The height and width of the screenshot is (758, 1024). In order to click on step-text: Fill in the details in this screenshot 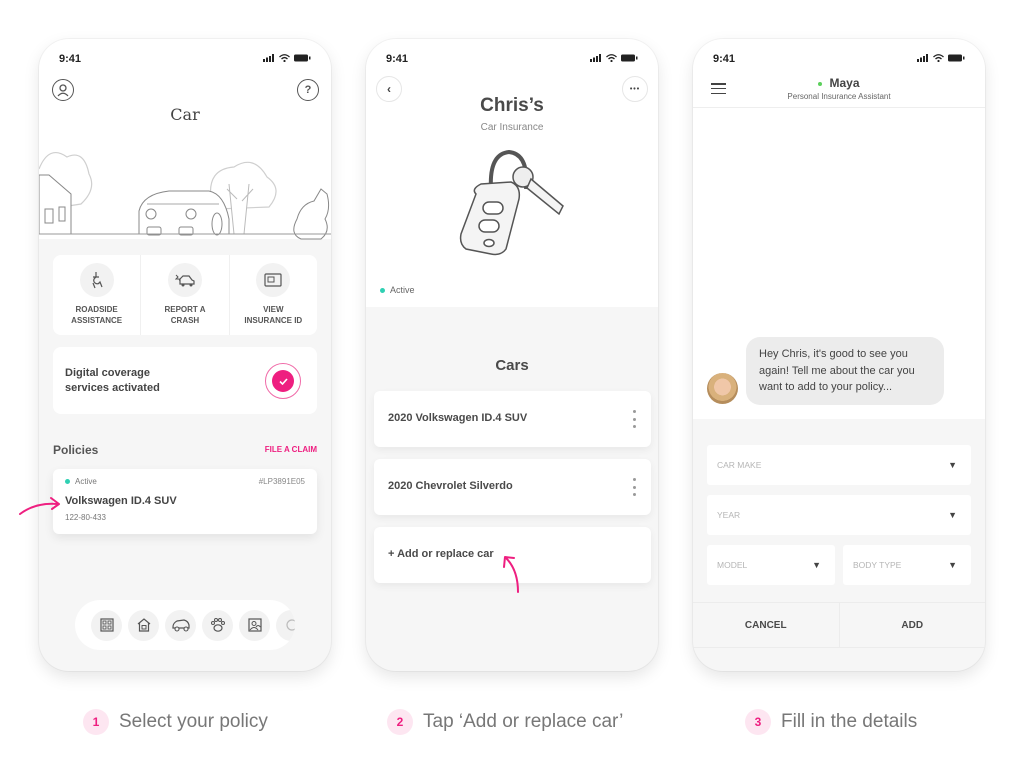, I will do `click(849, 721)`.